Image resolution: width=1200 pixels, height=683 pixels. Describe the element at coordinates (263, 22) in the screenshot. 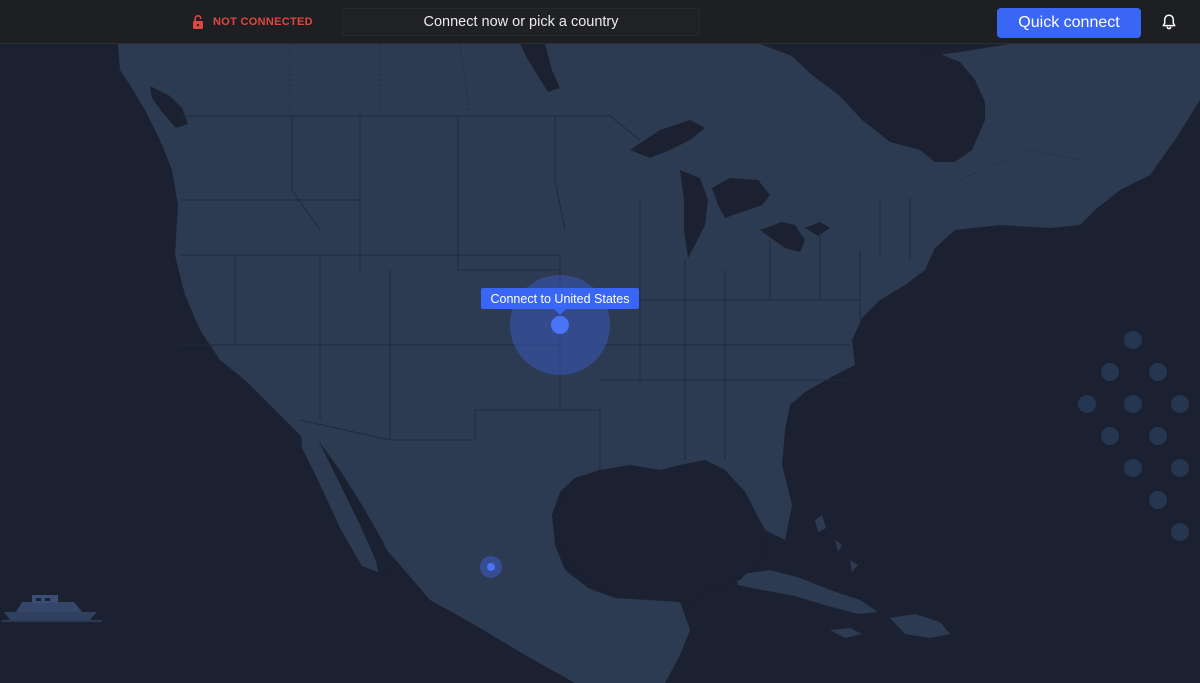

I see `status-label: NOT CONNECTED` at that location.